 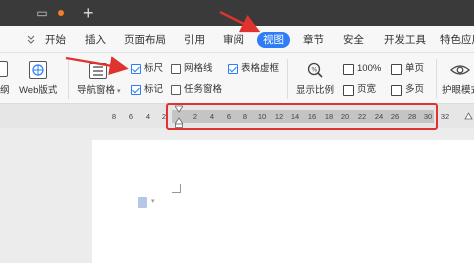 I want to click on tab-special-apps: 特色应用, so click(x=457, y=40).